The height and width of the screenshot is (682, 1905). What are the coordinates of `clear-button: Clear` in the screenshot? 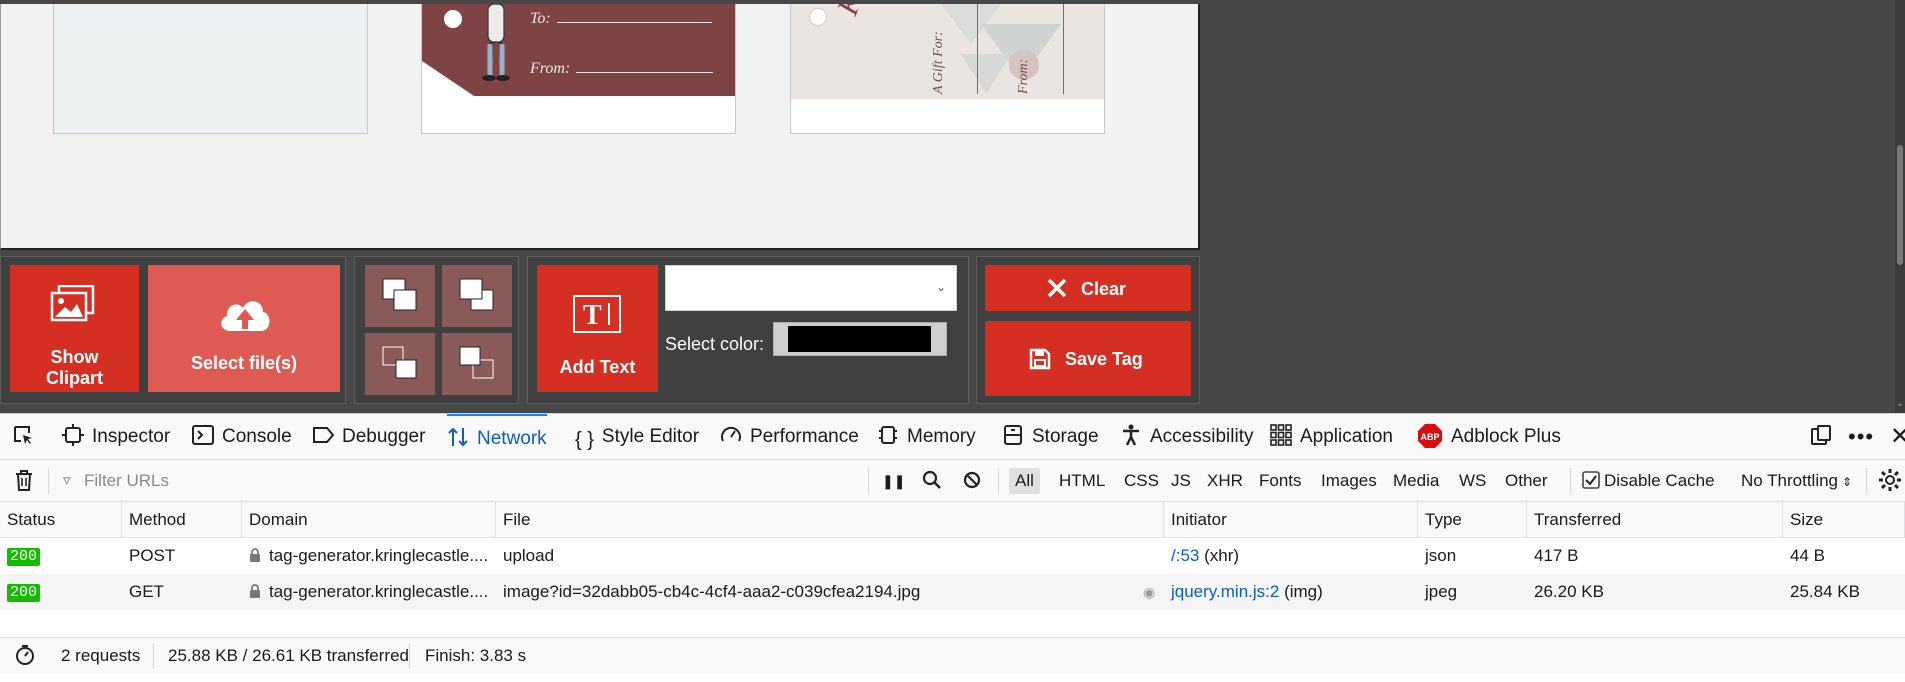 It's located at (1088, 288).